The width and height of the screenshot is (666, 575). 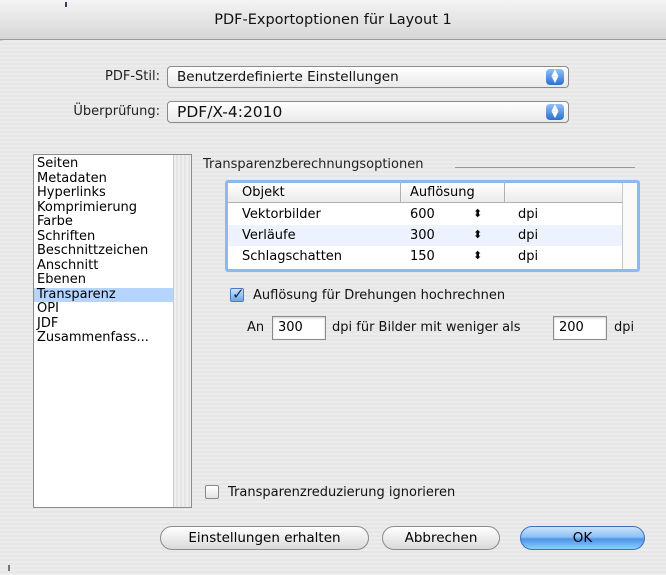 What do you see at coordinates (422, 256) in the screenshot?
I see `row-resolution: 150` at bounding box center [422, 256].